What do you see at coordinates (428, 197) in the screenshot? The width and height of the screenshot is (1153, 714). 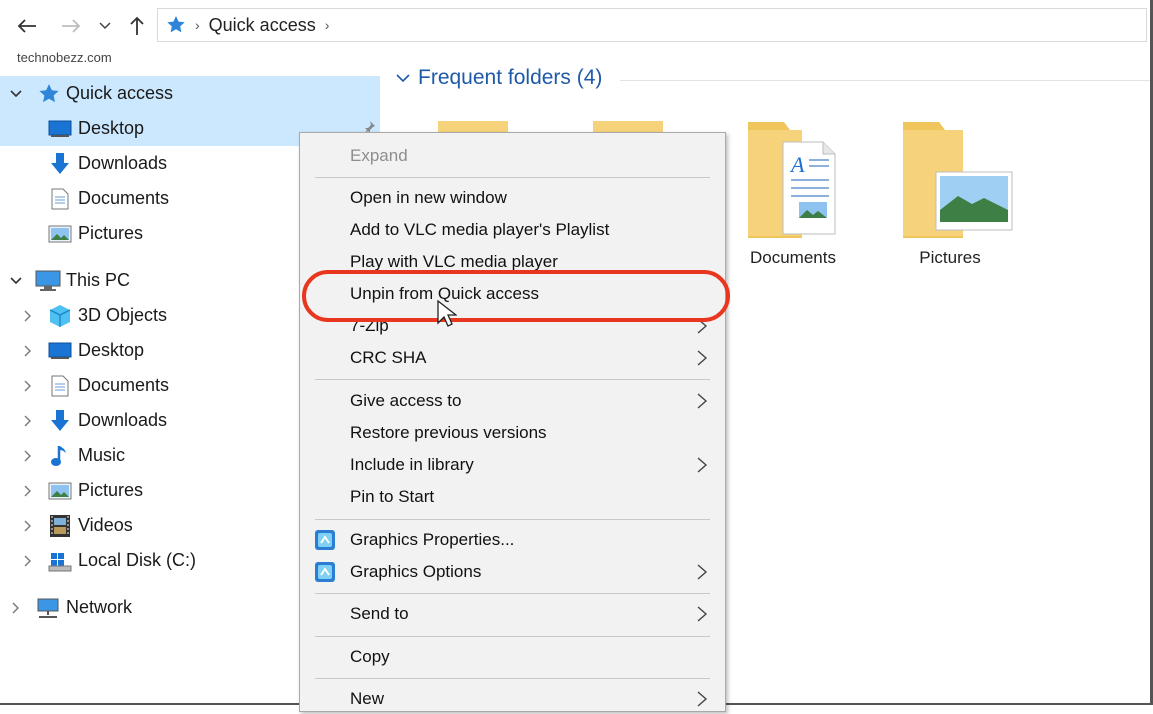 I see `menu-item-label: Open in new window` at bounding box center [428, 197].